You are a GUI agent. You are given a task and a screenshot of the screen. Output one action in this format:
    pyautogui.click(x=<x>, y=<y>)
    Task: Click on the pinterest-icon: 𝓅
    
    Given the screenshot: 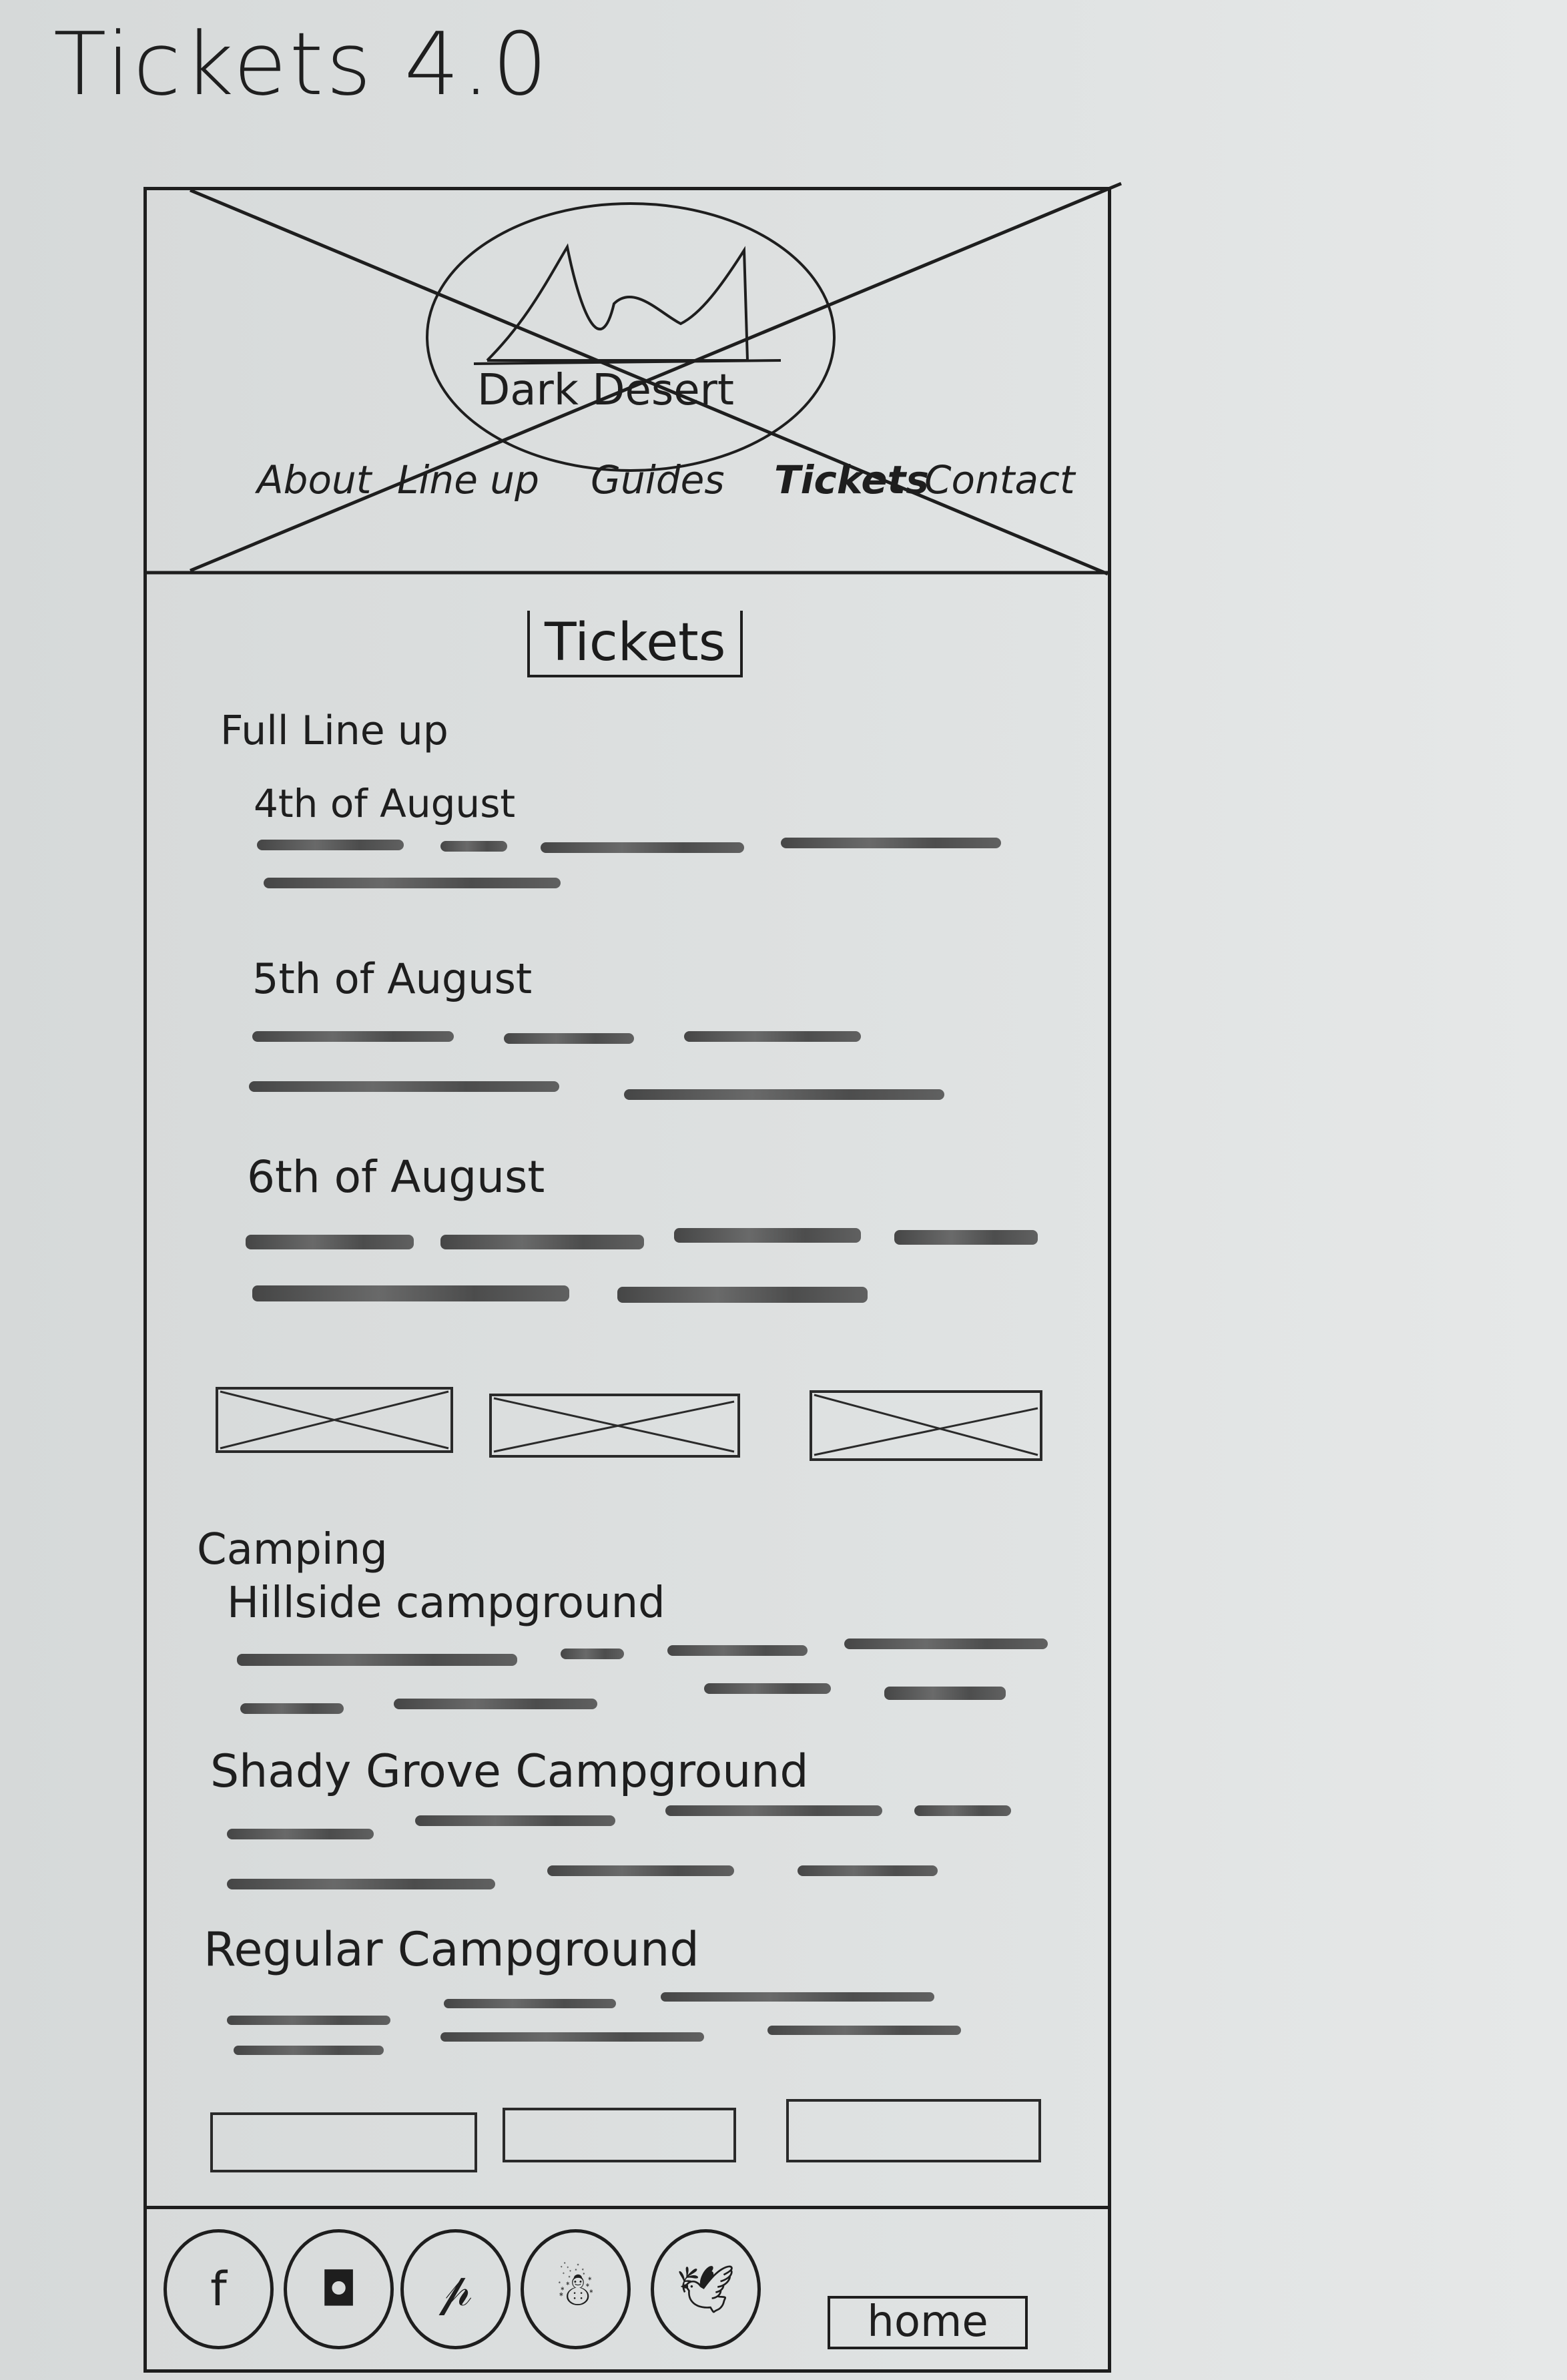 What is the action you would take?
    pyautogui.click(x=455, y=2289)
    